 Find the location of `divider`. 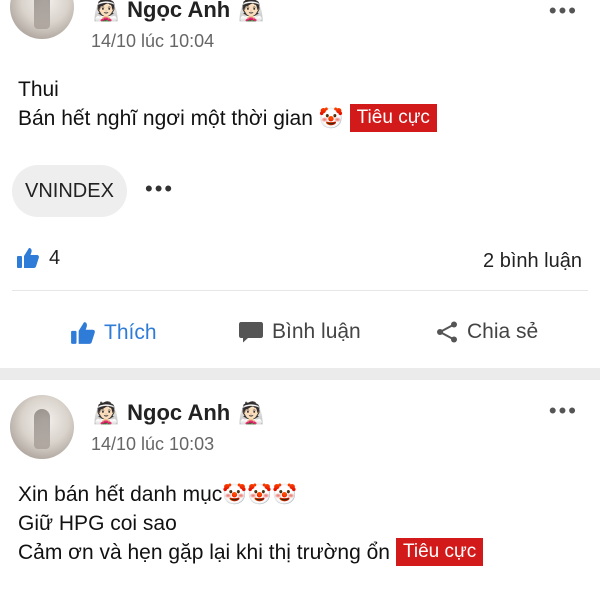

divider is located at coordinates (300, 290).